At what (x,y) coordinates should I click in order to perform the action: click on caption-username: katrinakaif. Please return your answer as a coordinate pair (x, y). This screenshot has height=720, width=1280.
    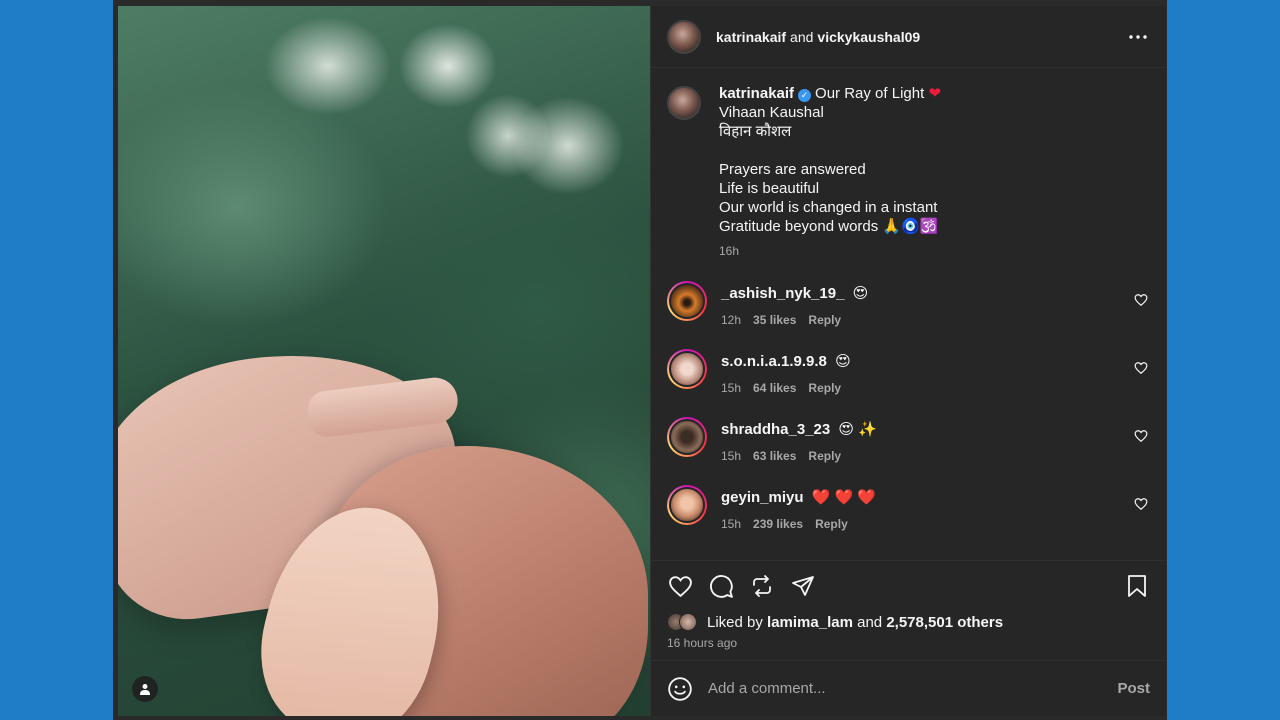
    Looking at the image, I should click on (756, 93).